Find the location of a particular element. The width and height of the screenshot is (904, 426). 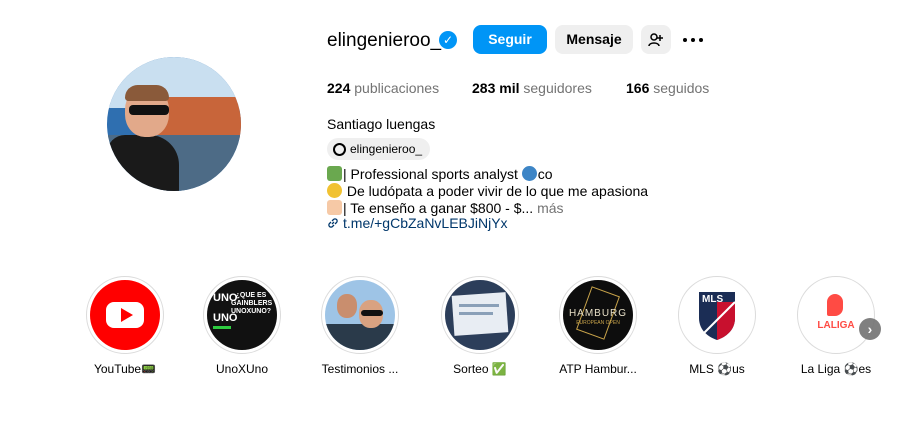

followers-label: seguidores is located at coordinates (557, 88).